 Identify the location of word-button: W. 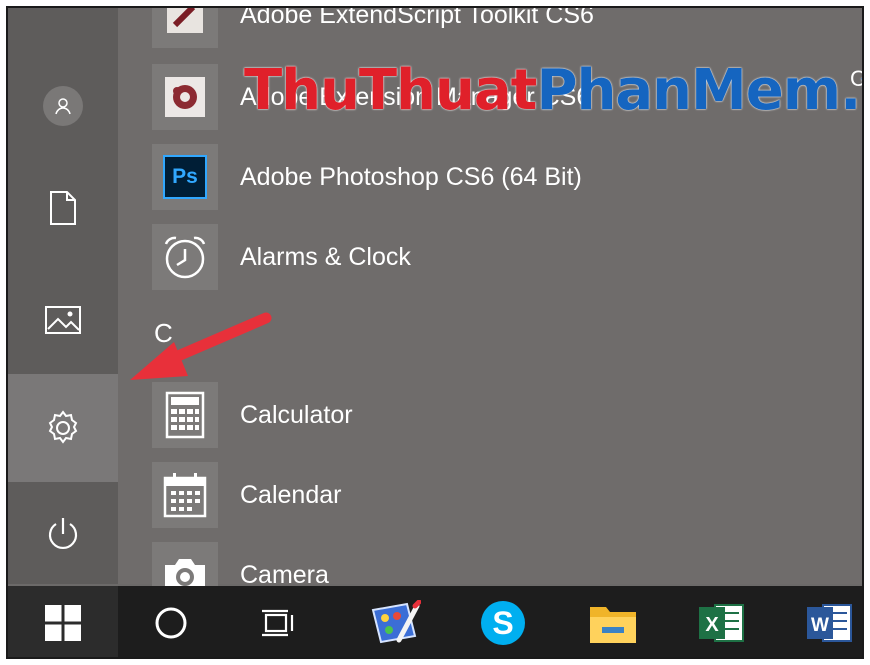
(827, 621).